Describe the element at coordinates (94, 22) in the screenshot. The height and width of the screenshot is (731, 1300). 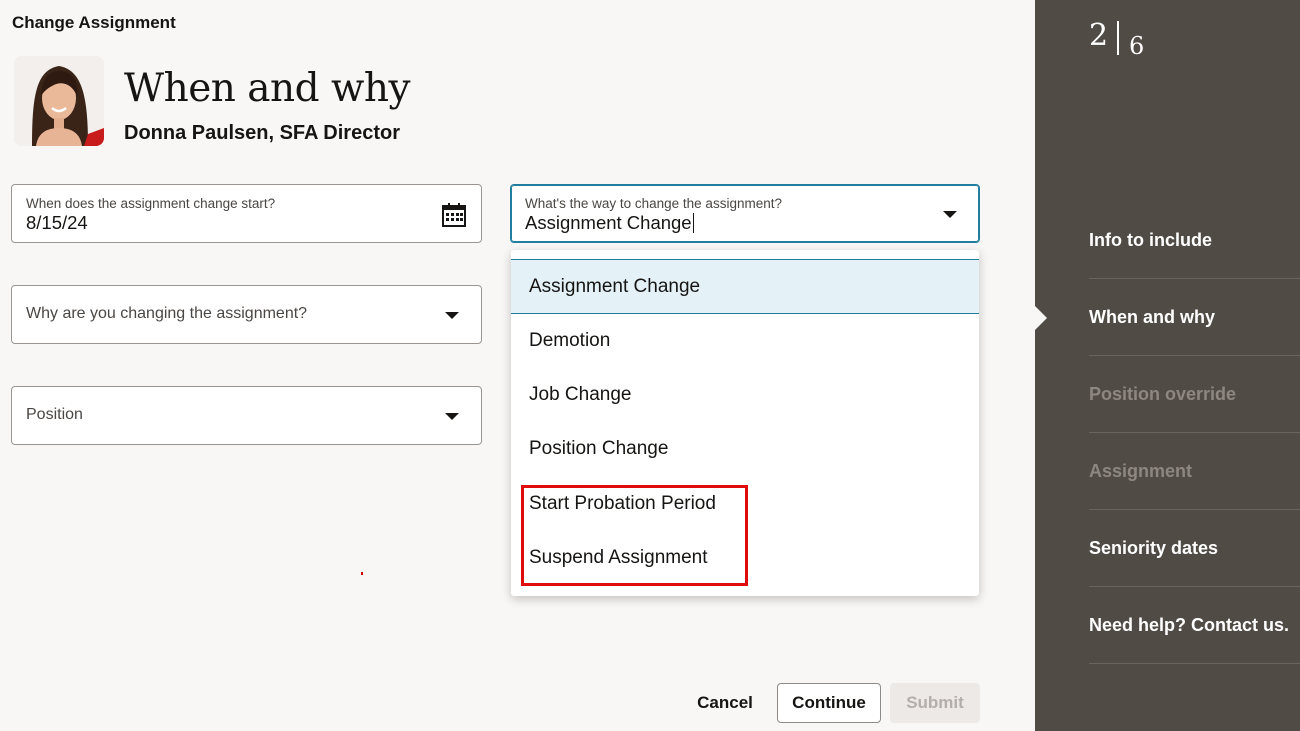
I see `page-title: Change Assignment` at that location.